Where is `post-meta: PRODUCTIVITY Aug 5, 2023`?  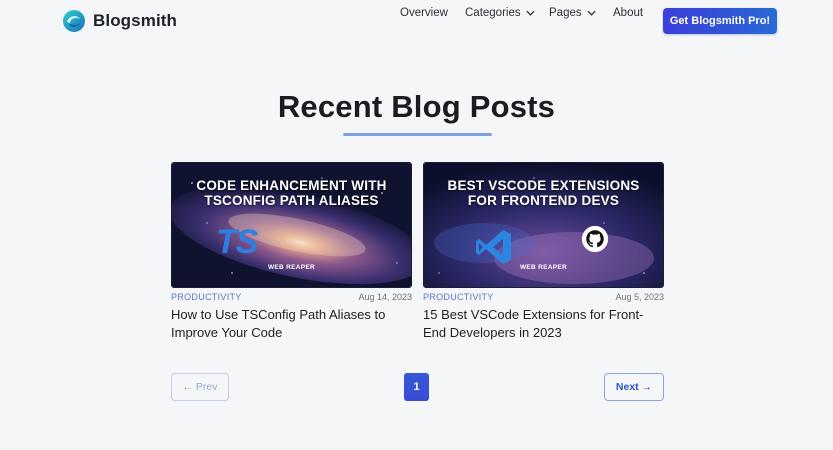 post-meta: PRODUCTIVITY Aug 5, 2023 is located at coordinates (543, 297).